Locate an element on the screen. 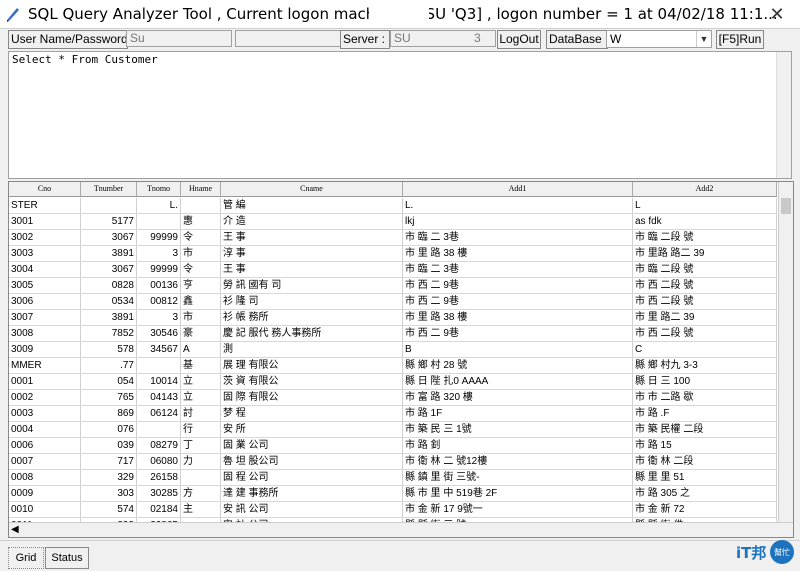 Image resolution: width=800 pixels, height=571 pixels. table-cell: 3067 is located at coordinates (109, 237).